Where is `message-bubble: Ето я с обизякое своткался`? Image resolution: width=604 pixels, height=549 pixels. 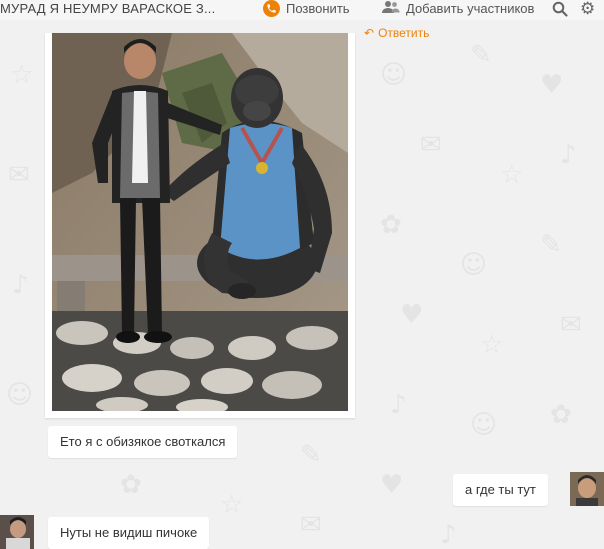 message-bubble: Ето я с обизякое своткался is located at coordinates (143, 442).